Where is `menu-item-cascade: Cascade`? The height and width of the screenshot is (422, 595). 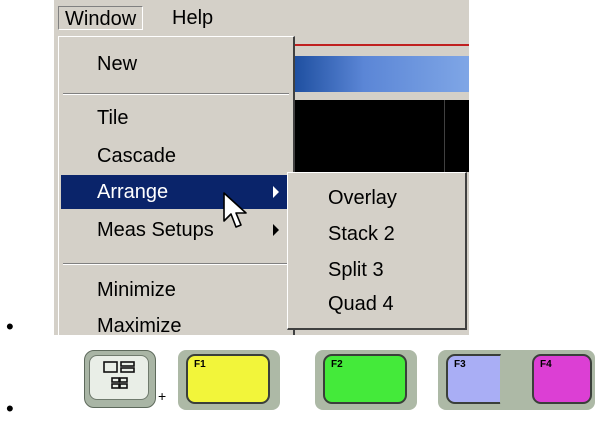
menu-item-cascade: Cascade is located at coordinates (176, 156).